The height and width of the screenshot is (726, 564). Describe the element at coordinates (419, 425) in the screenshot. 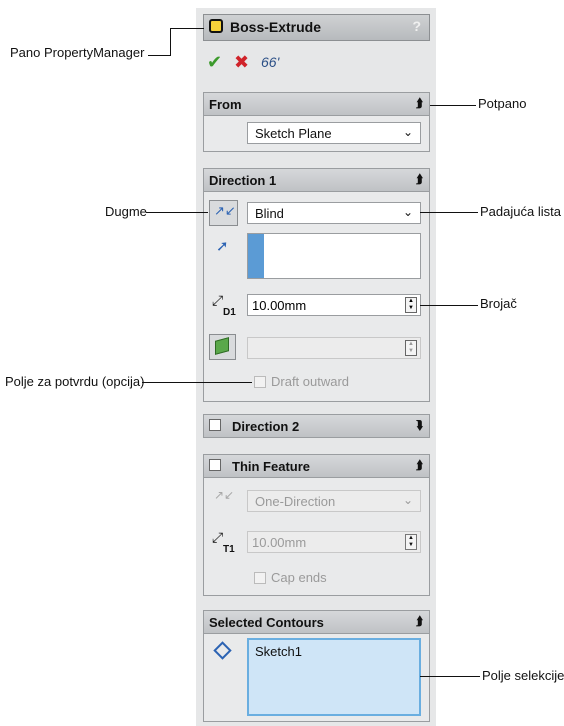

I see `expand-icon: ⮯` at that location.